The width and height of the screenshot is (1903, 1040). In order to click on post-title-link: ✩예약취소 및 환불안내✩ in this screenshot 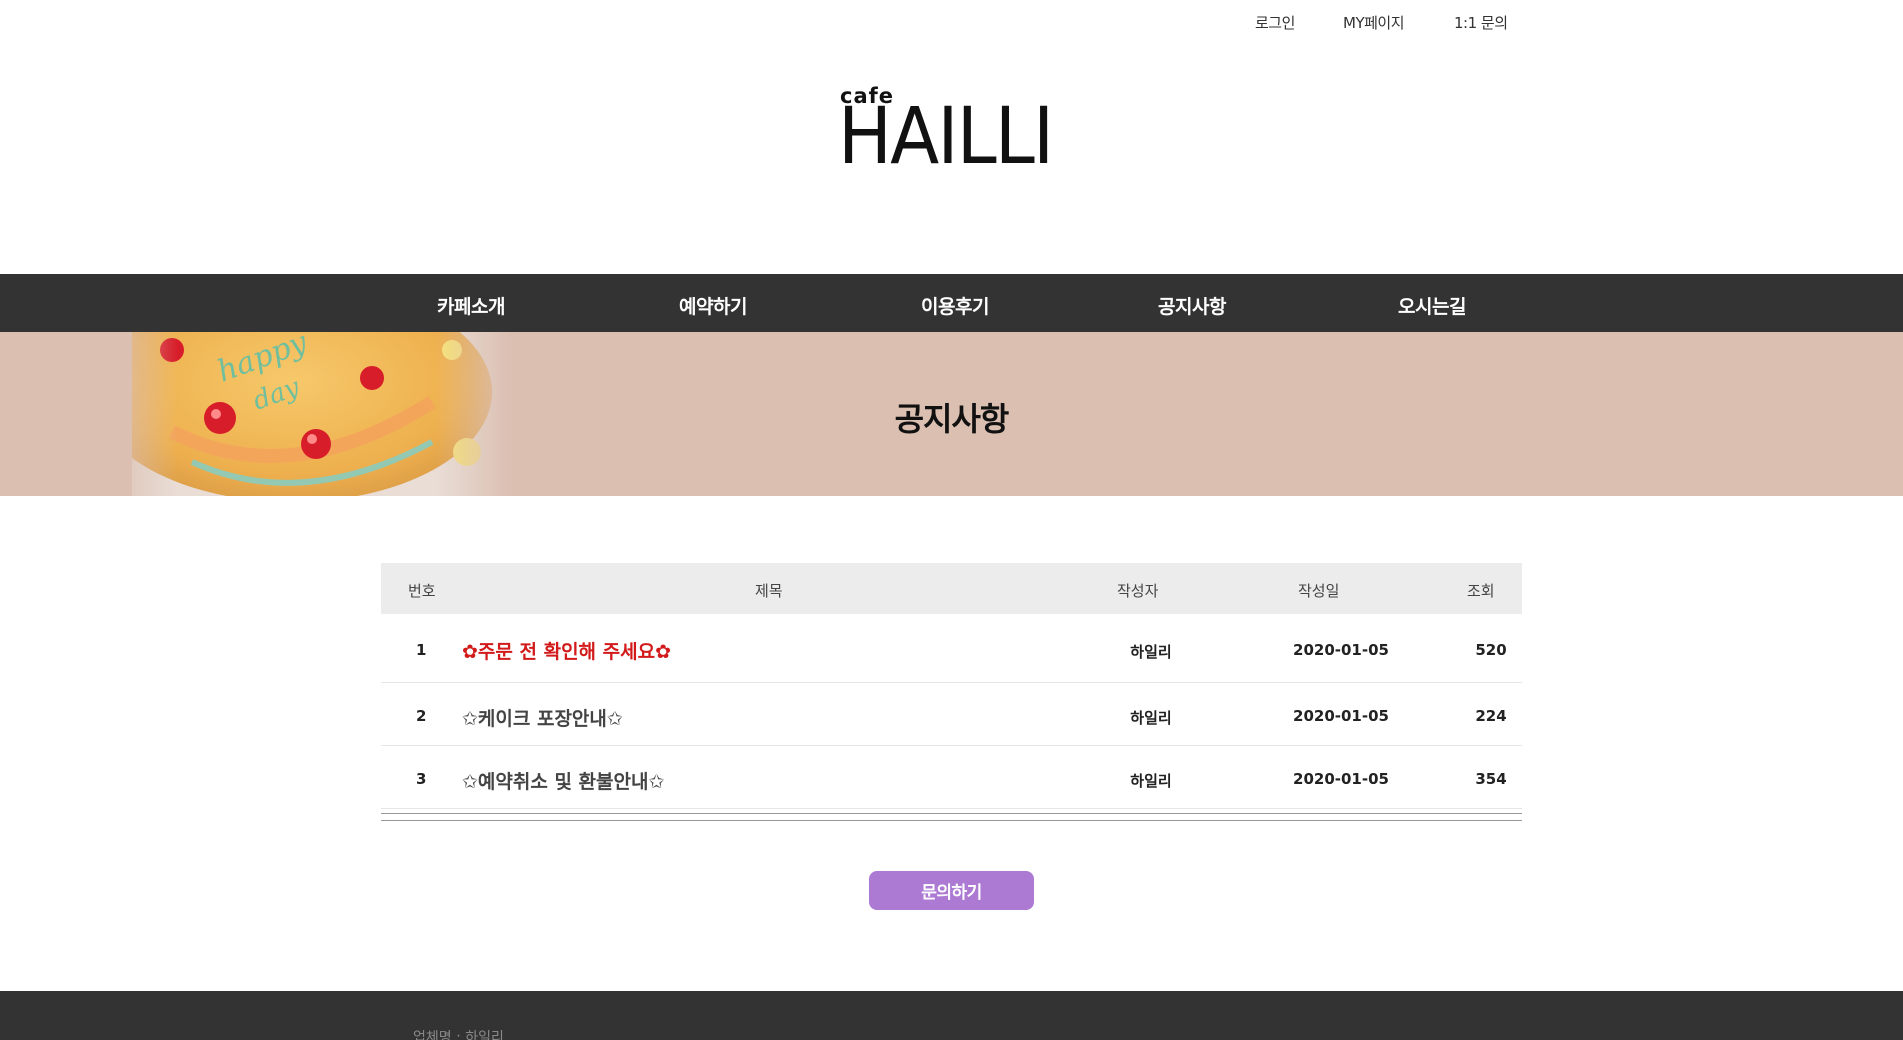, I will do `click(563, 780)`.